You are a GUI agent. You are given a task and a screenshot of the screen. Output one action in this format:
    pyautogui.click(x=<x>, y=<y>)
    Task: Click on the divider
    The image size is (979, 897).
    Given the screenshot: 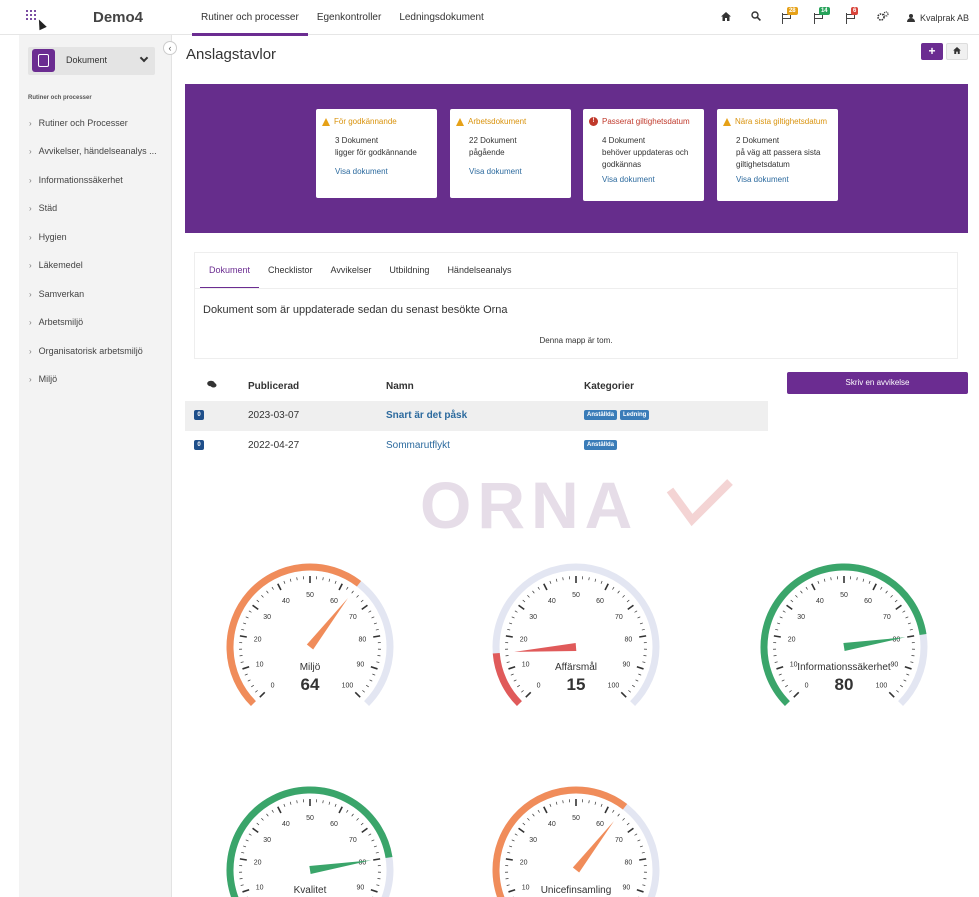 What is the action you would take?
    pyautogui.click(x=576, y=288)
    